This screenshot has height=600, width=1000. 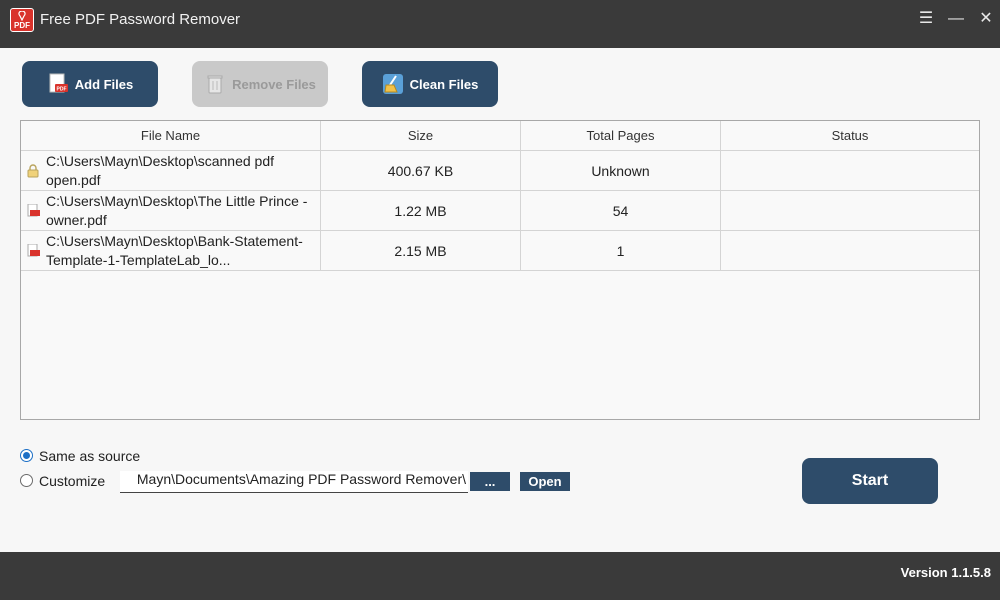 I want to click on status-bar: Version 1.1.5.8, so click(x=500, y=576).